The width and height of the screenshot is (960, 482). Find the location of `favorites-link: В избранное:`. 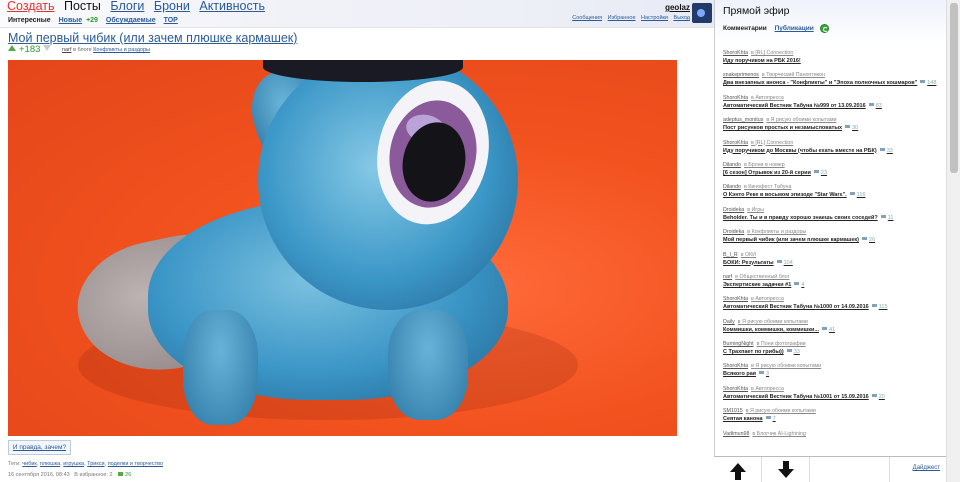

favorites-link: В избранное: is located at coordinates (91, 475).